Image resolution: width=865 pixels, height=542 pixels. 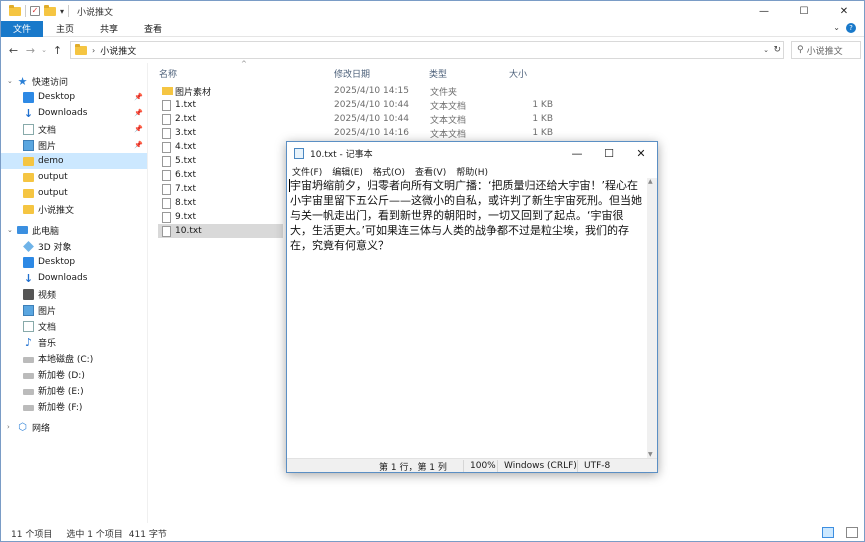 What do you see at coordinates (60, 407) in the screenshot?
I see `sidebar-item-label: 新加卷 (F:)` at bounding box center [60, 407].